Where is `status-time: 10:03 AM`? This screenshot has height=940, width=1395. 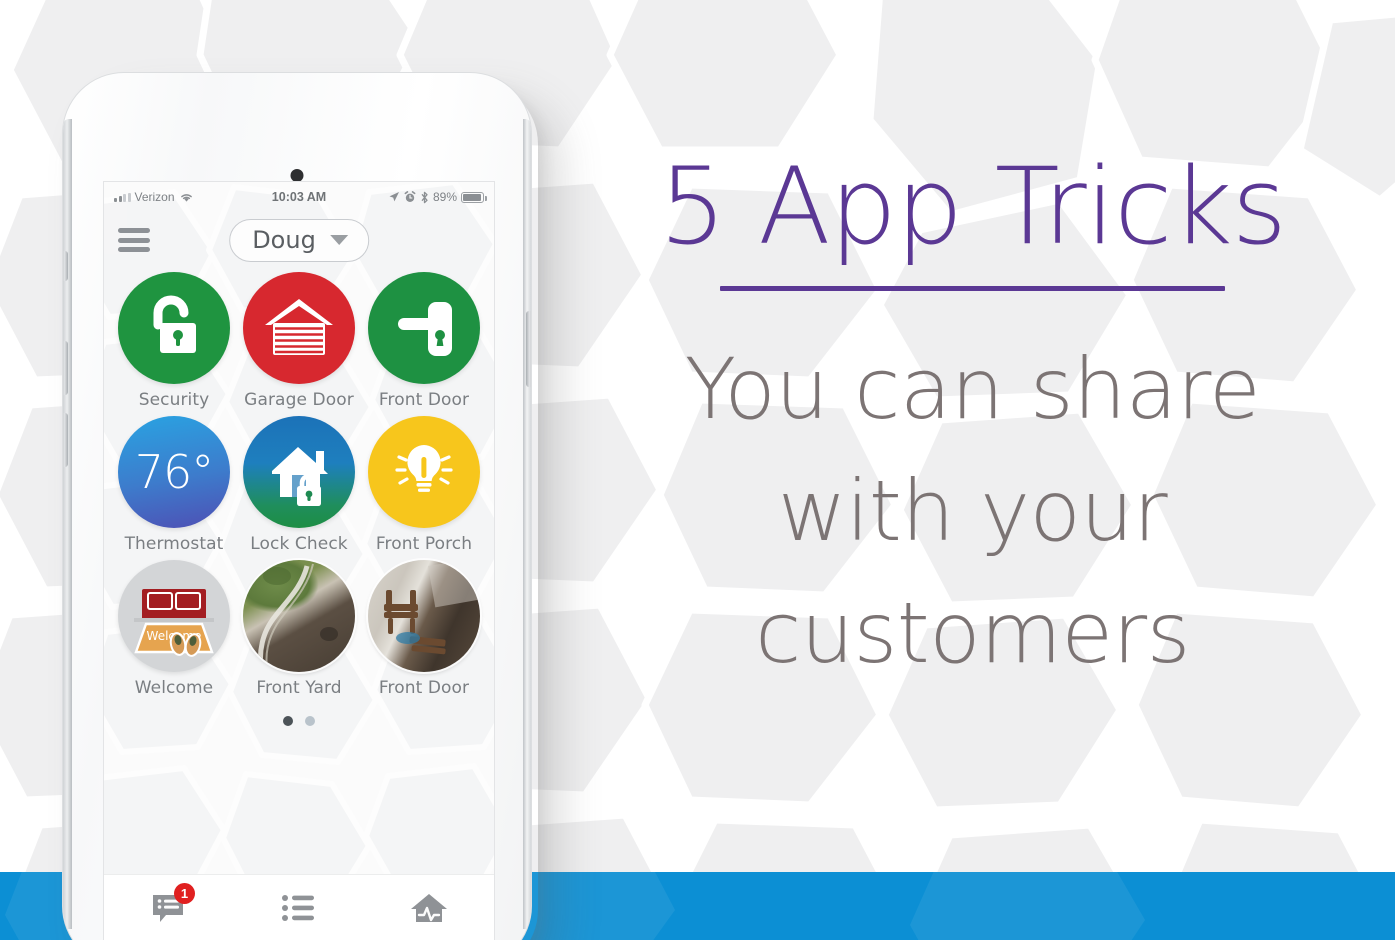
status-time: 10:03 AM is located at coordinates (299, 197).